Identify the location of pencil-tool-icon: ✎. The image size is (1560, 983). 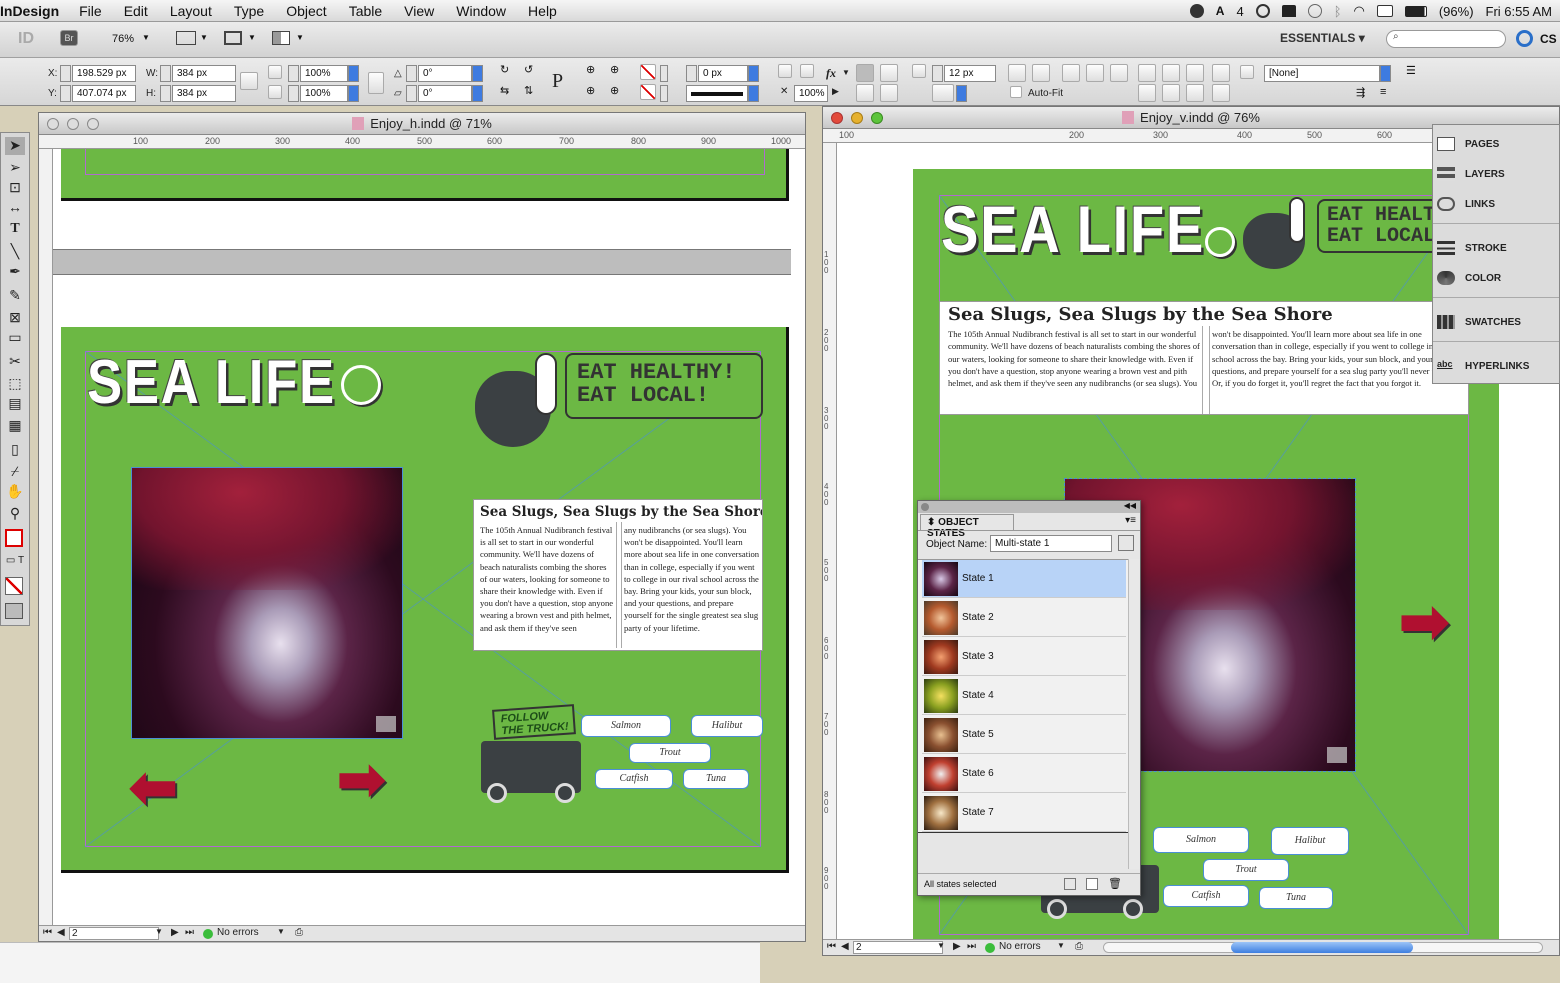
(15, 296).